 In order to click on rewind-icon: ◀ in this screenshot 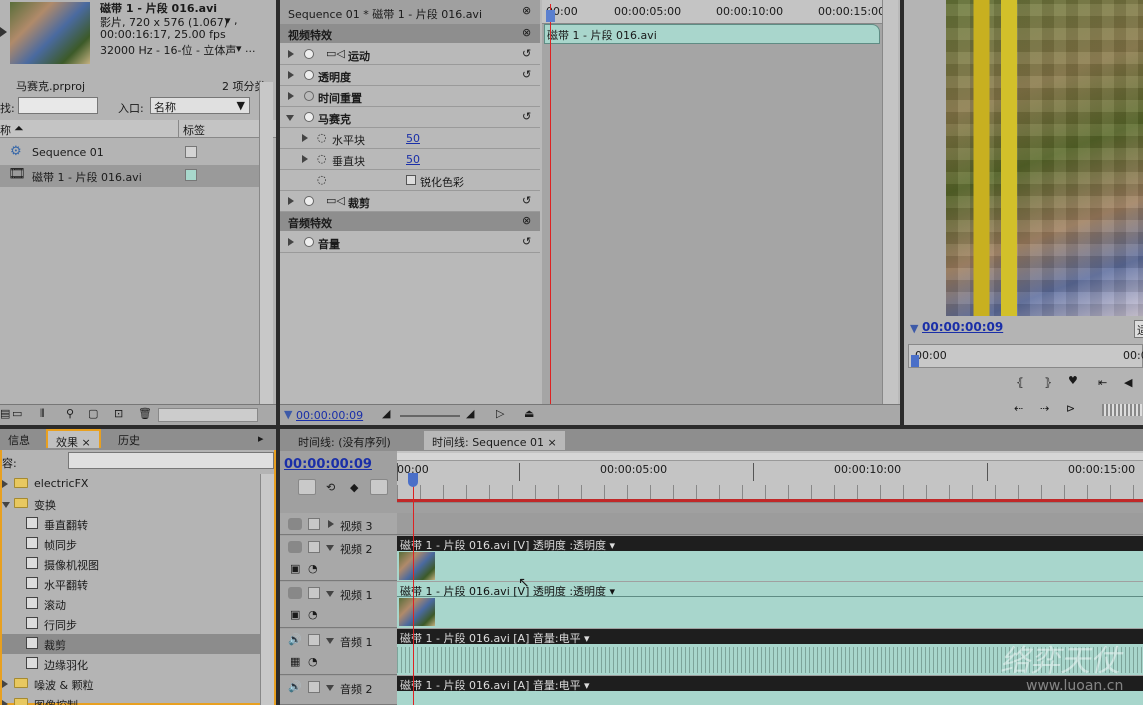, I will do `click(1128, 382)`.